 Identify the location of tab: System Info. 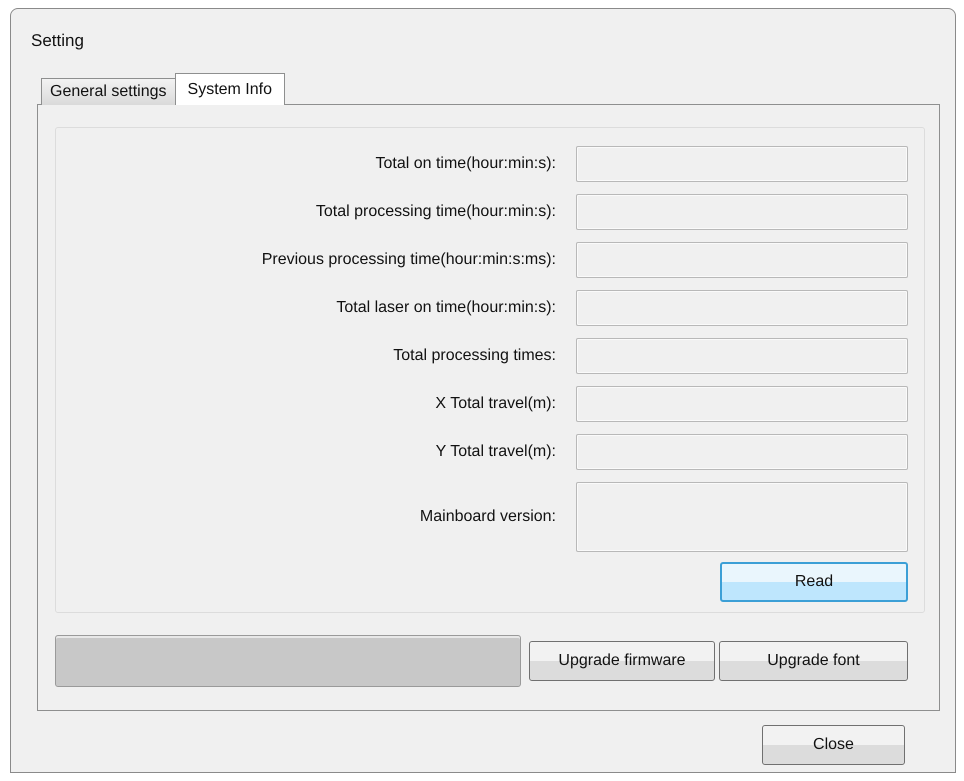
(229, 89).